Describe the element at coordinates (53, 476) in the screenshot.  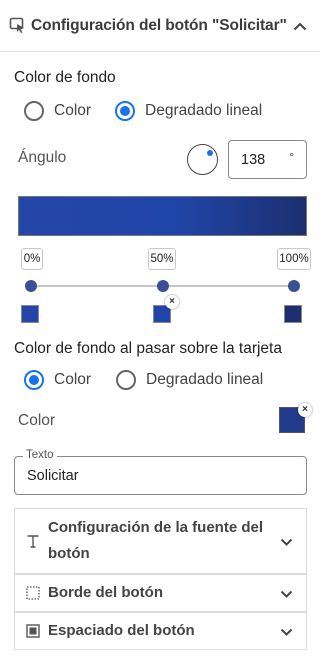
I see `button-text-value: Solicitar` at that location.